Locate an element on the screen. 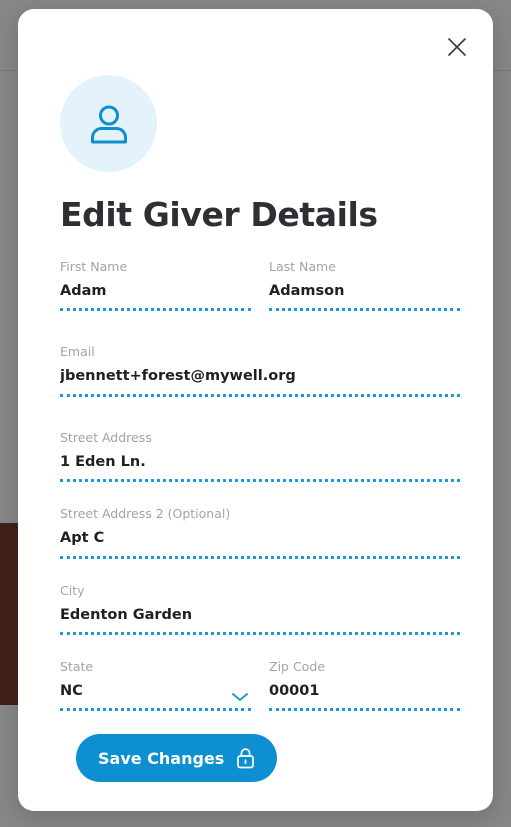 The width and height of the screenshot is (511, 827). field-value-first-name: Adam is located at coordinates (83, 291).